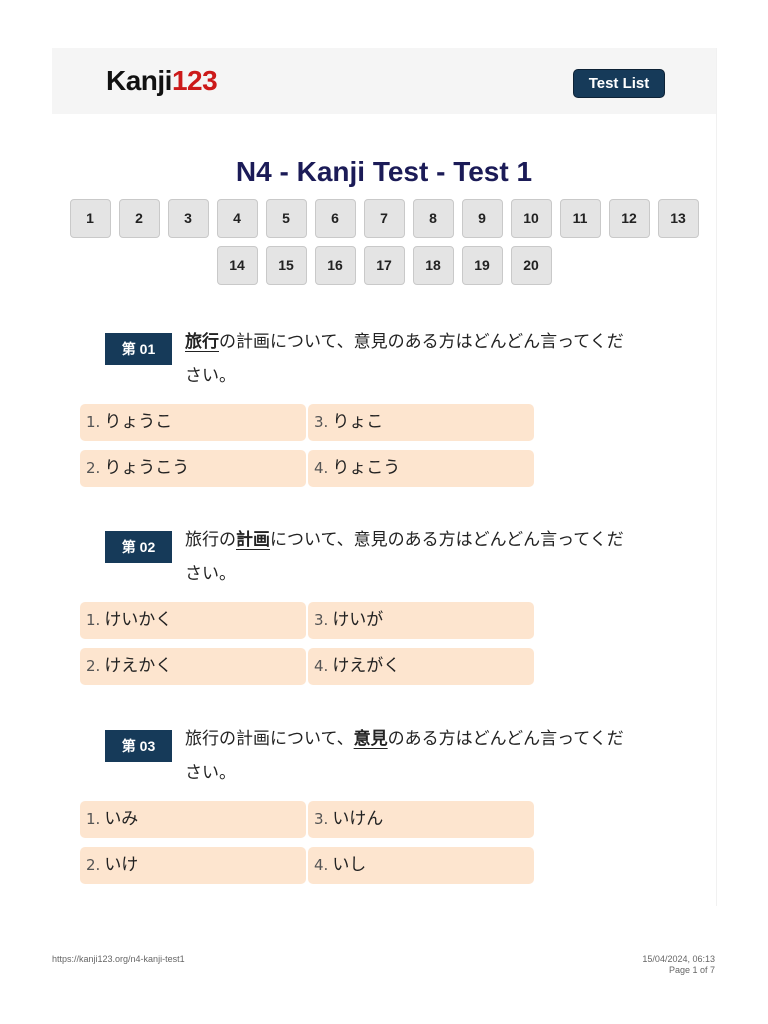 This screenshot has height=1024, width=768. Describe the element at coordinates (678, 959) in the screenshot. I see `print-datetime: 15/04/2024, 06:13` at that location.